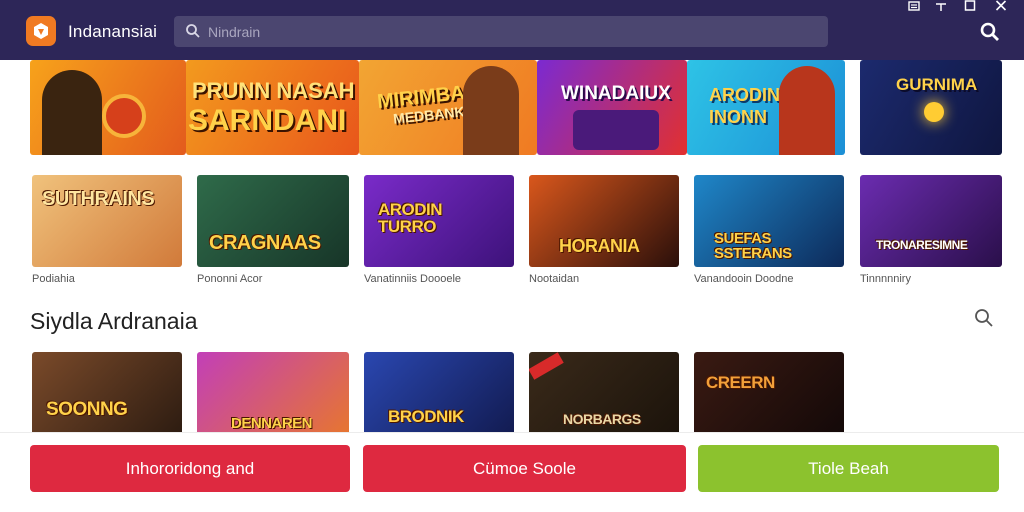 Image resolution: width=1024 pixels, height=512 pixels. Describe the element at coordinates (931, 107) in the screenshot. I see `hero-banner: GURNIMA` at that location.